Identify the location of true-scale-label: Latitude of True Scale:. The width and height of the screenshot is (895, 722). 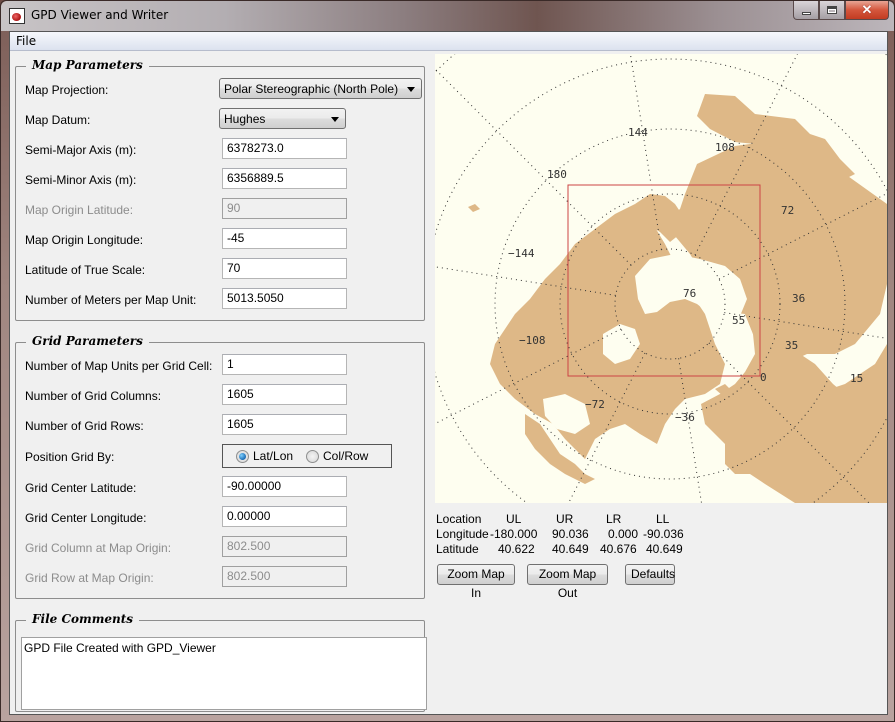
(85, 270).